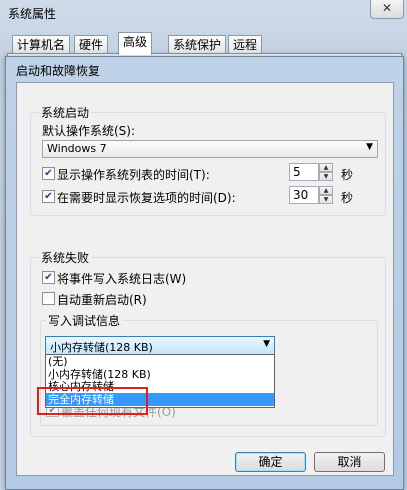 The height and width of the screenshot is (490, 407). I want to click on auto-restart-checkbox, so click(48, 298).